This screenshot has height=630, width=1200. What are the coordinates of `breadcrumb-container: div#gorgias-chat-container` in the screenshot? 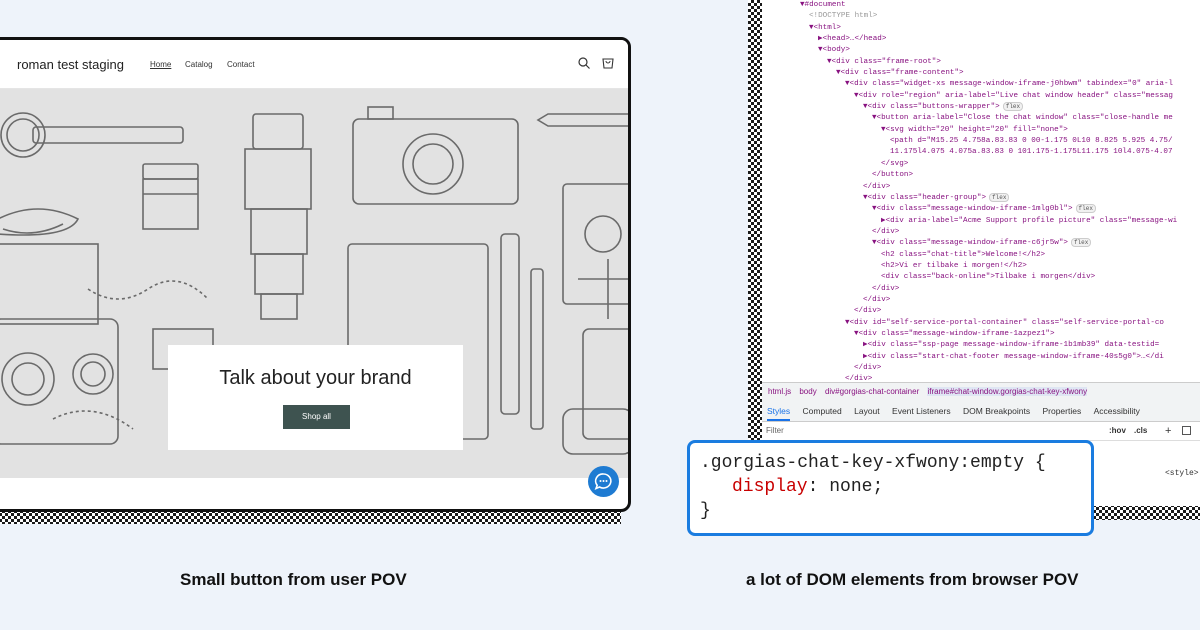 It's located at (872, 391).